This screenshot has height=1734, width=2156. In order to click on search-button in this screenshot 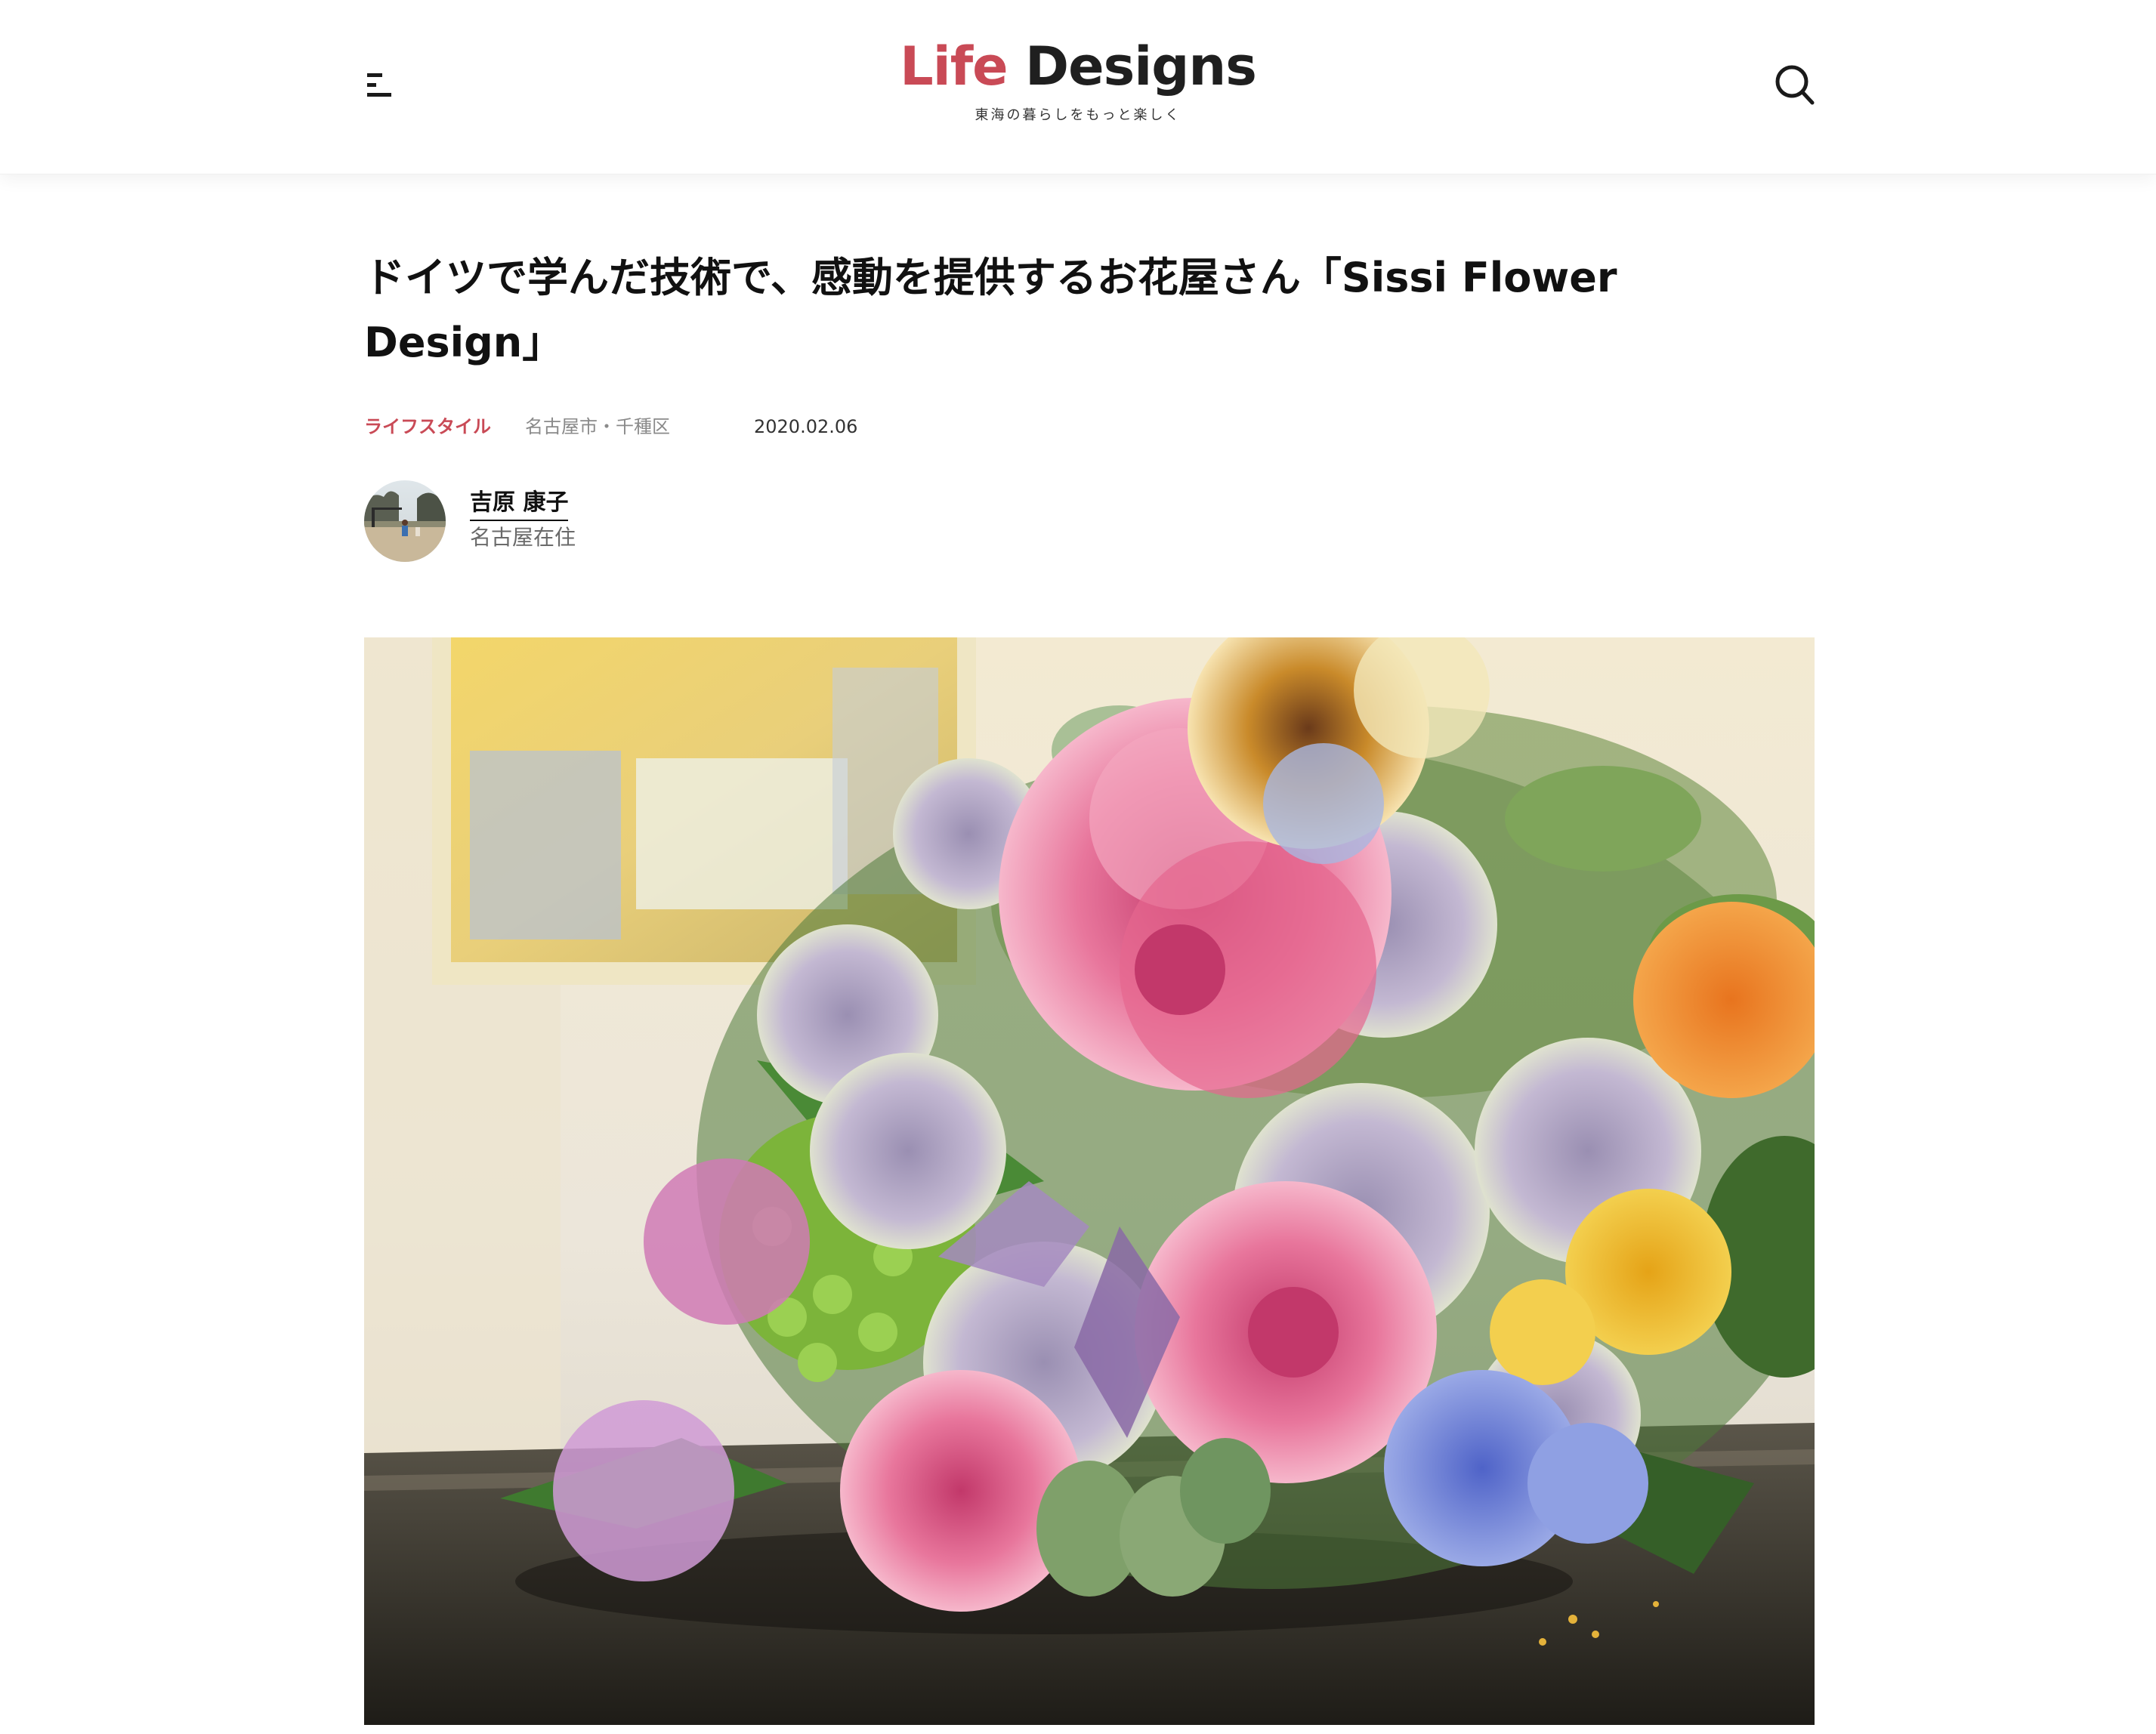, I will do `click(1795, 84)`.